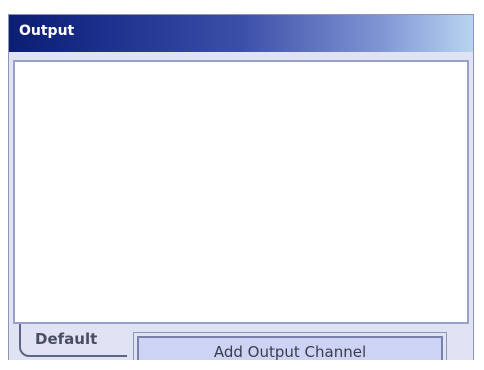  Describe the element at coordinates (290, 352) in the screenshot. I see `add-output-channel-label: Add Output Channel` at that location.